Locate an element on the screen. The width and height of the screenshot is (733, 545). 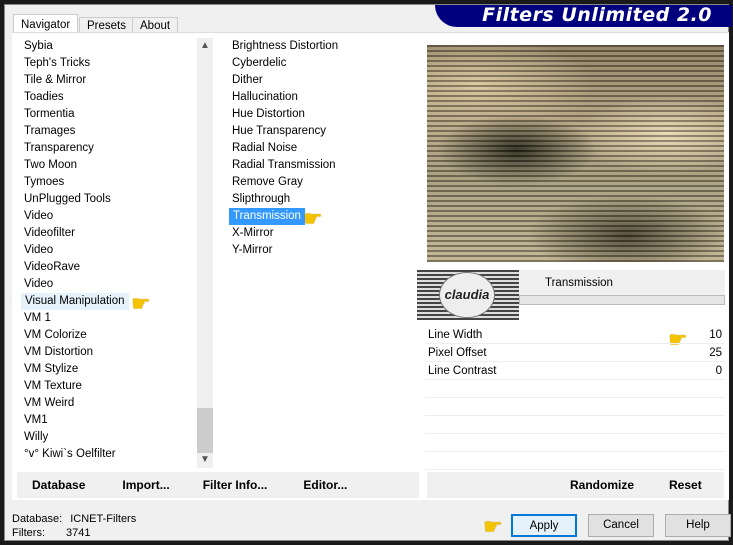
category-item: VM Stylize is located at coordinates (108, 369).